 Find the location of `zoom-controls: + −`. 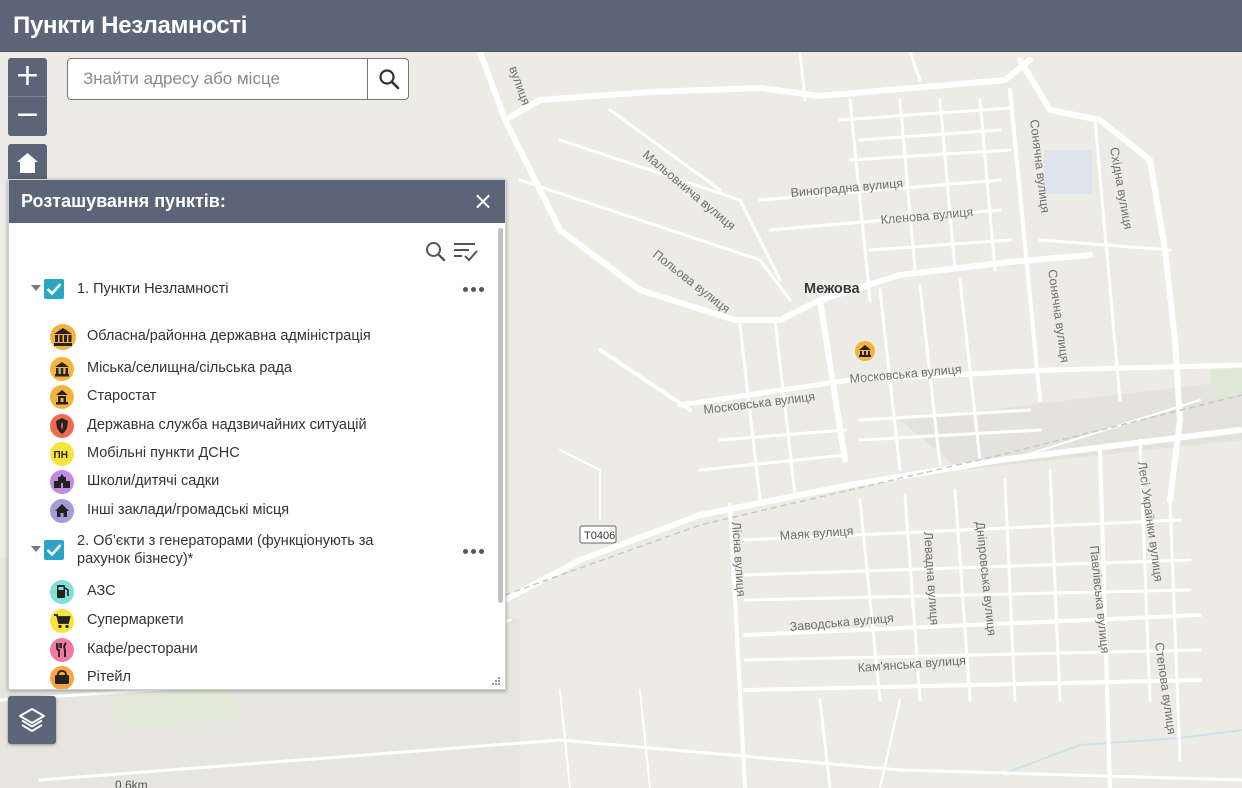

zoom-controls: + − is located at coordinates (27, 97).